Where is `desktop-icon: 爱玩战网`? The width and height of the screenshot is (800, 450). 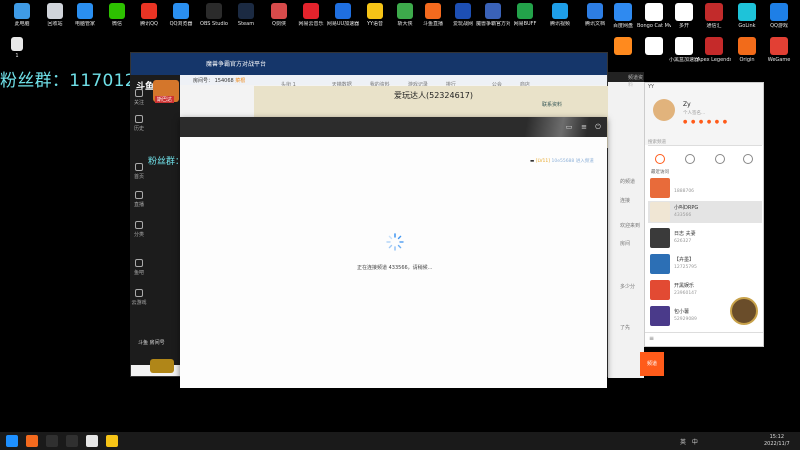 desktop-icon: 爱玩战网 is located at coordinates (463, 14).